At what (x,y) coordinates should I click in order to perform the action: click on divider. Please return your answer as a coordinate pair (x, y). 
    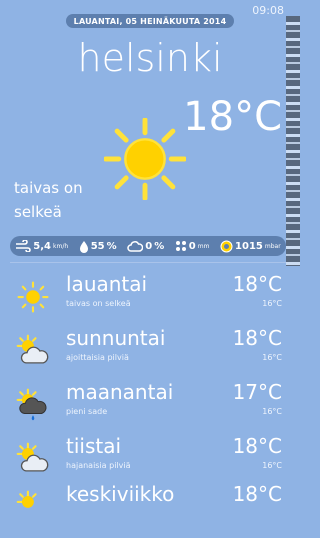
    Looking at the image, I should click on (148, 262).